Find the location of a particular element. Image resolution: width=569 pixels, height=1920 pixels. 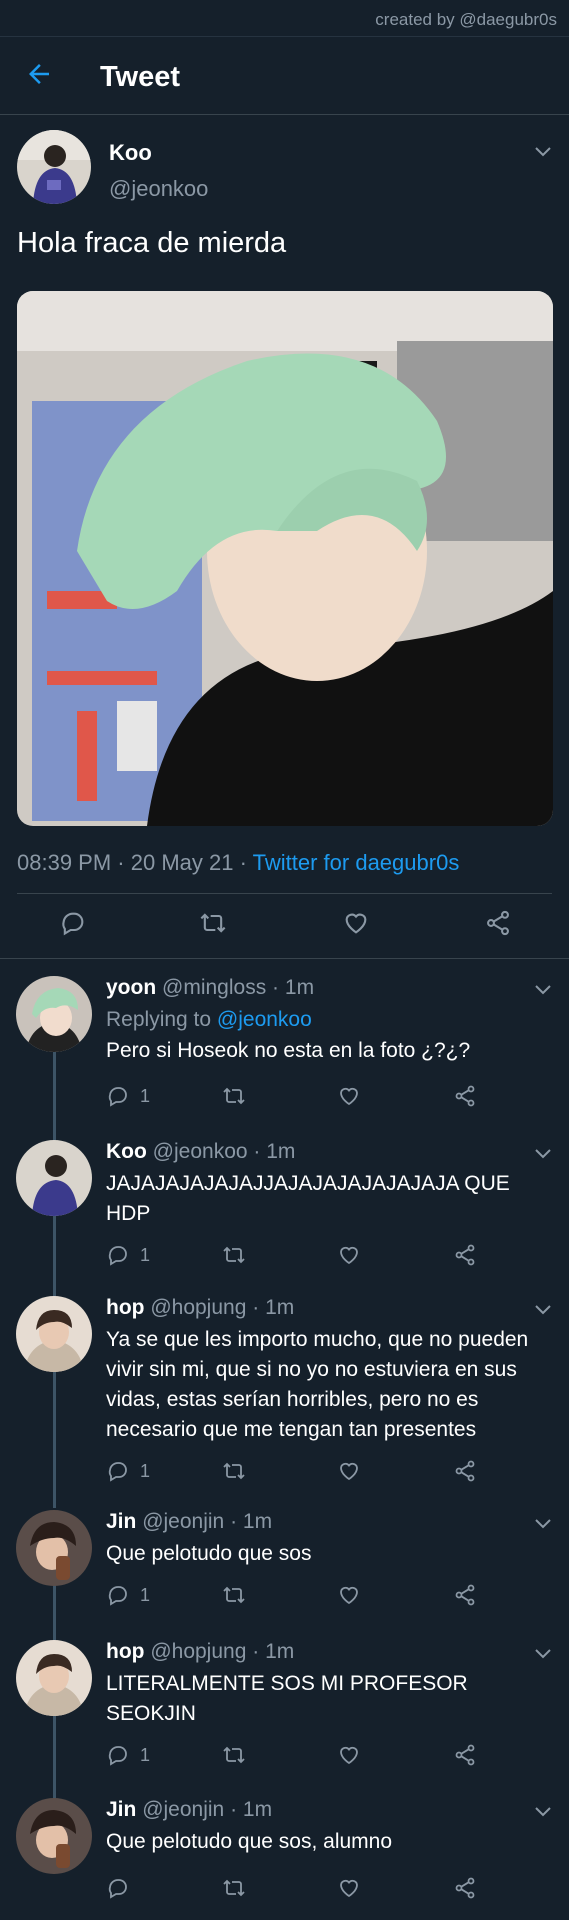

reply-actions is located at coordinates (327, 1890).